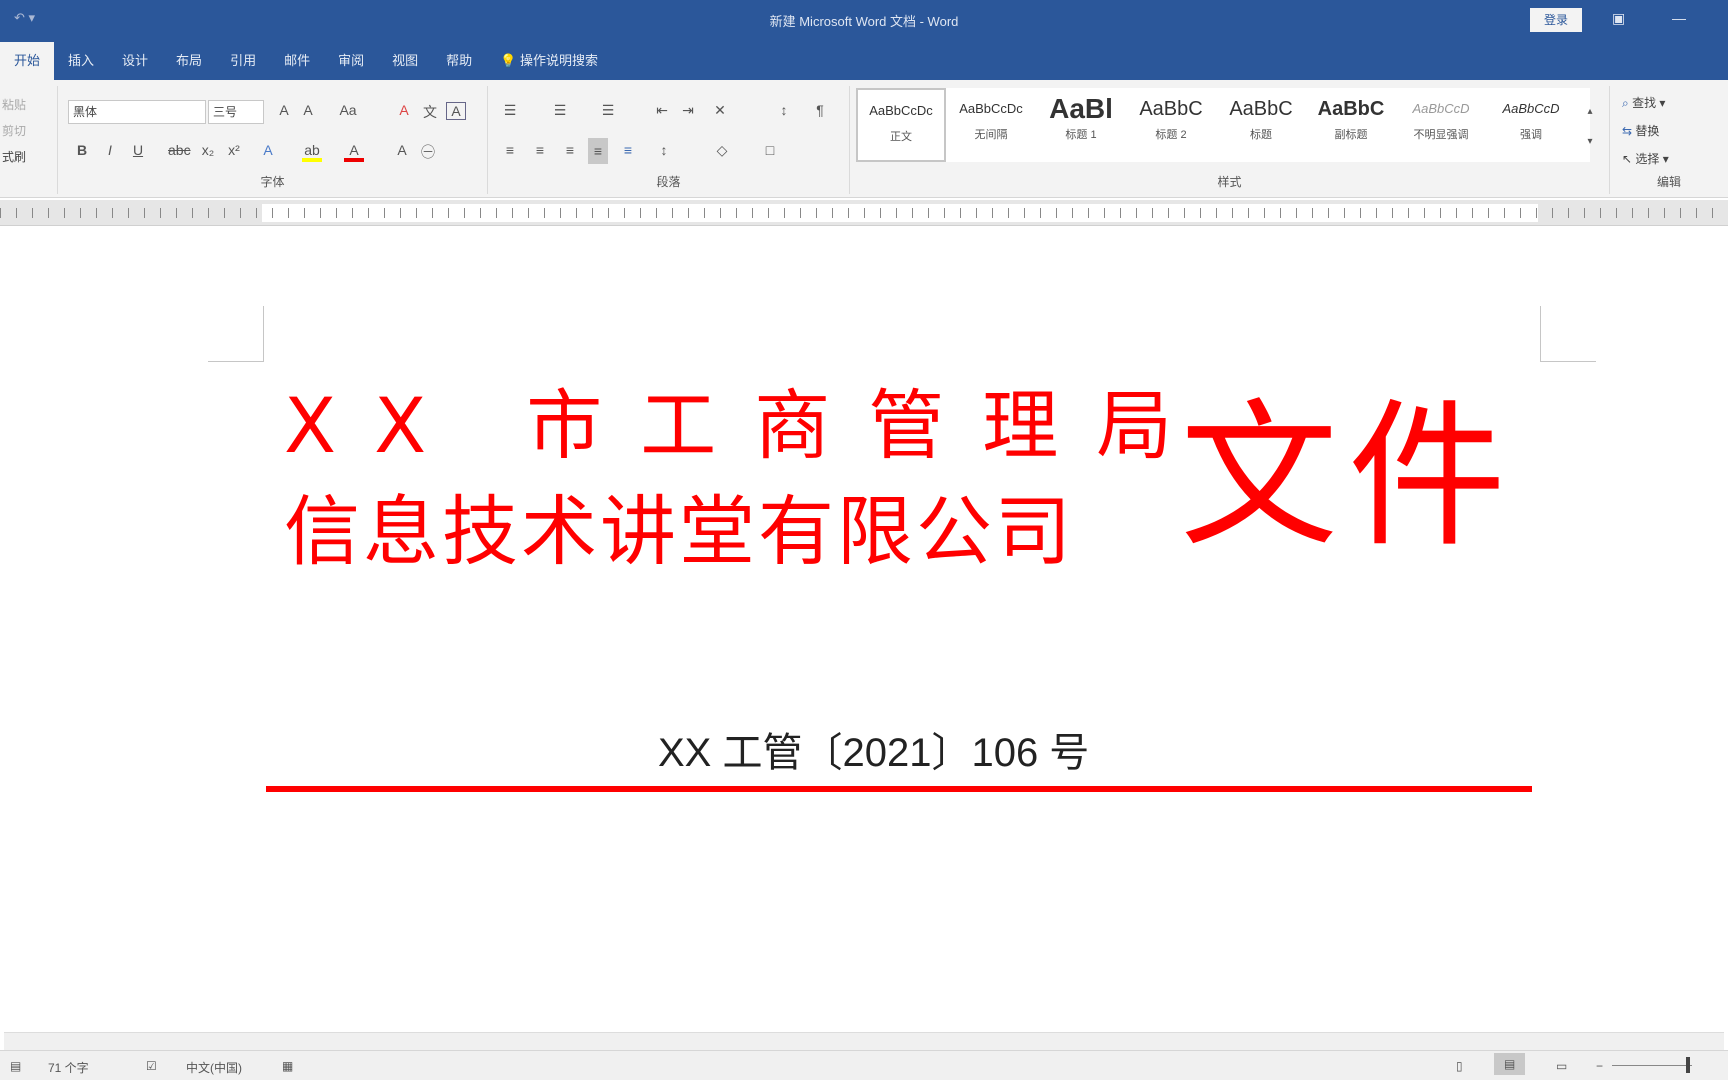 This screenshot has width=1728, height=1080. Describe the element at coordinates (1081, 125) in the screenshot. I see `style-heading-1: AaBl 标题 1` at that location.